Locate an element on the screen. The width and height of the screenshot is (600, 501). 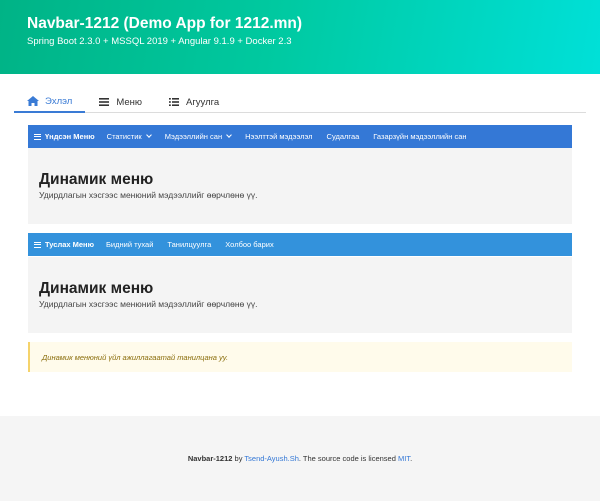
nav-item-statistics: Статистик is located at coordinates (129, 136).